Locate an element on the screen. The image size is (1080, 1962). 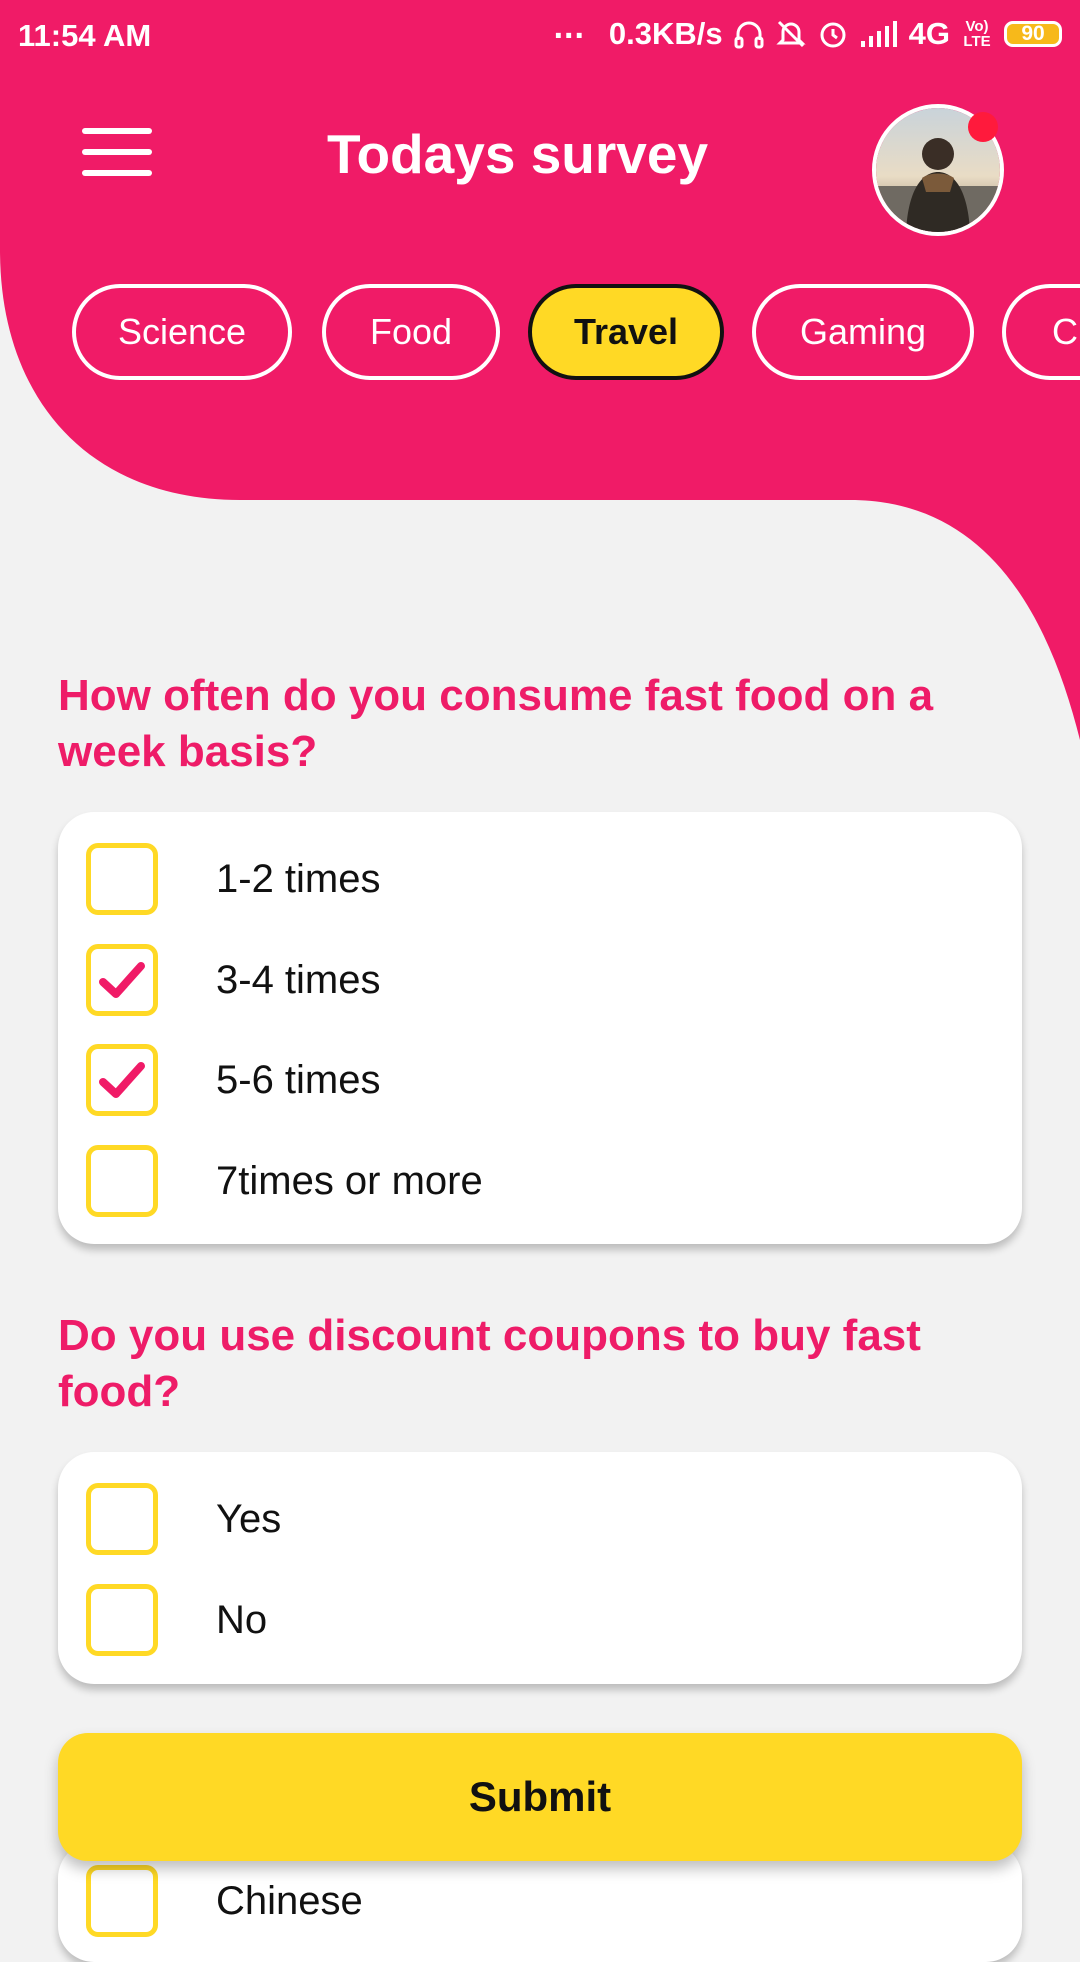
tab-cu: Cu is located at coordinates (1041, 332).